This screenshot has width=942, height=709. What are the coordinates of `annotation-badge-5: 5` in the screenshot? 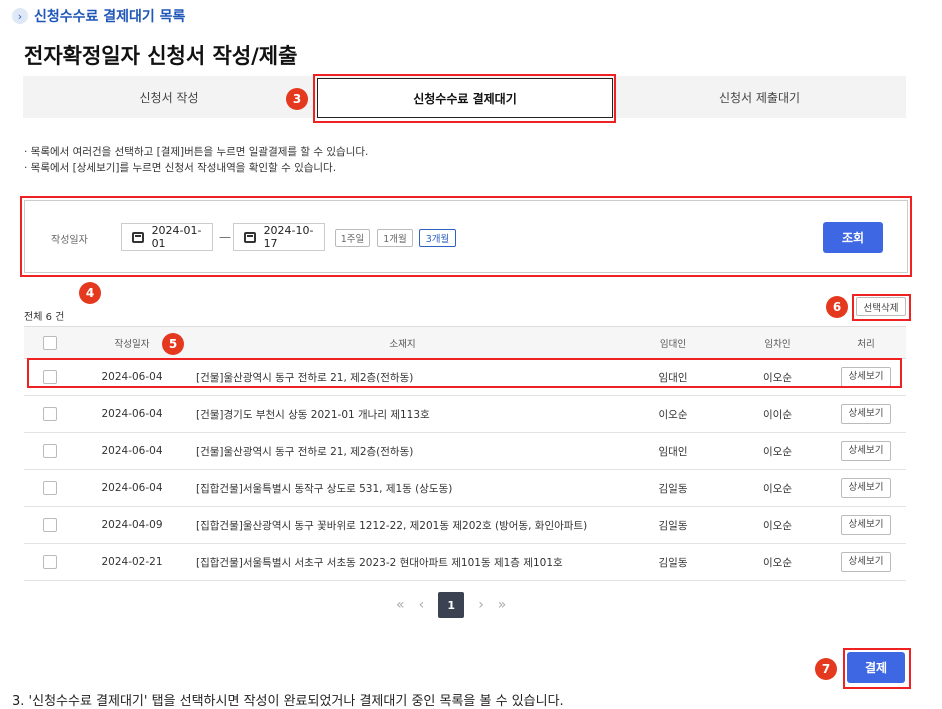 It's located at (173, 344).